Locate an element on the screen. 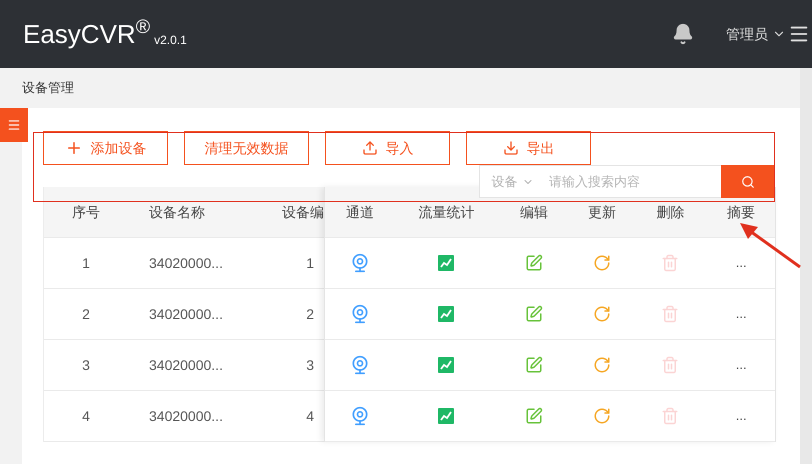 Image resolution: width=812 pixels, height=464 pixels. search-bar: 设备 请输入搜索内容 is located at coordinates (627, 181).